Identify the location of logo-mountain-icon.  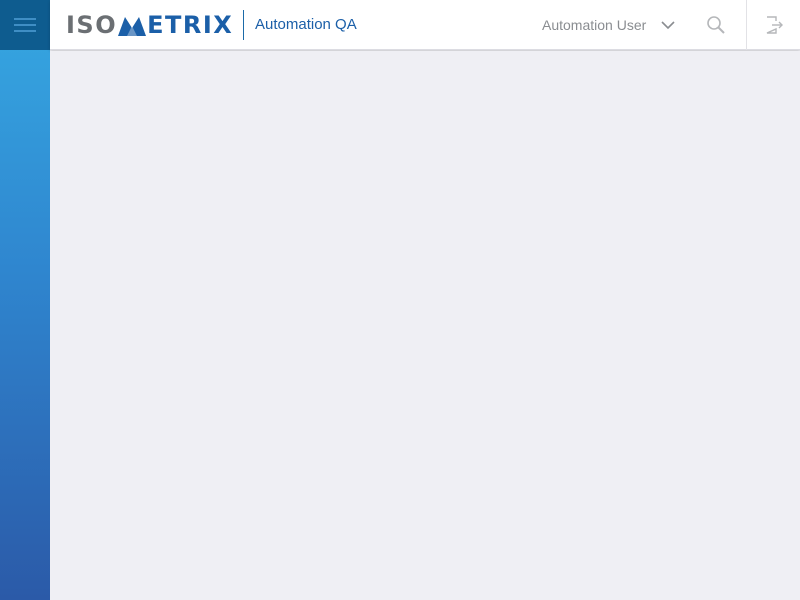
(132, 25).